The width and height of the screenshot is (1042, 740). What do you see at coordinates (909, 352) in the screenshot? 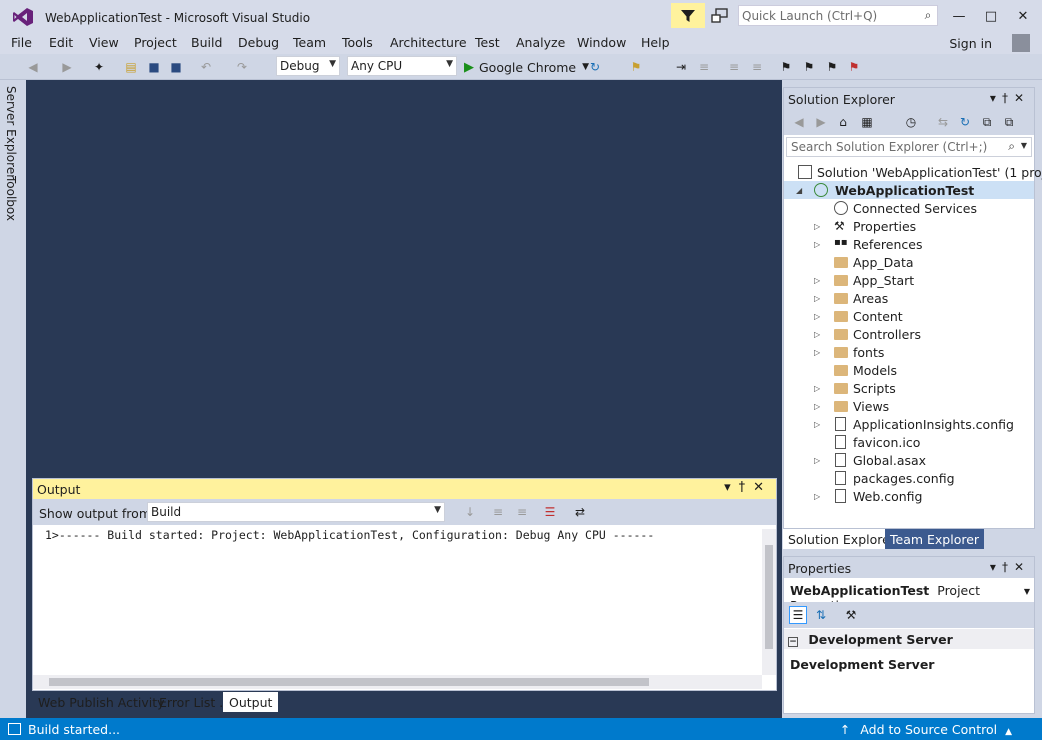
I see `tree-item-fonts: ▷ fonts` at bounding box center [909, 352].